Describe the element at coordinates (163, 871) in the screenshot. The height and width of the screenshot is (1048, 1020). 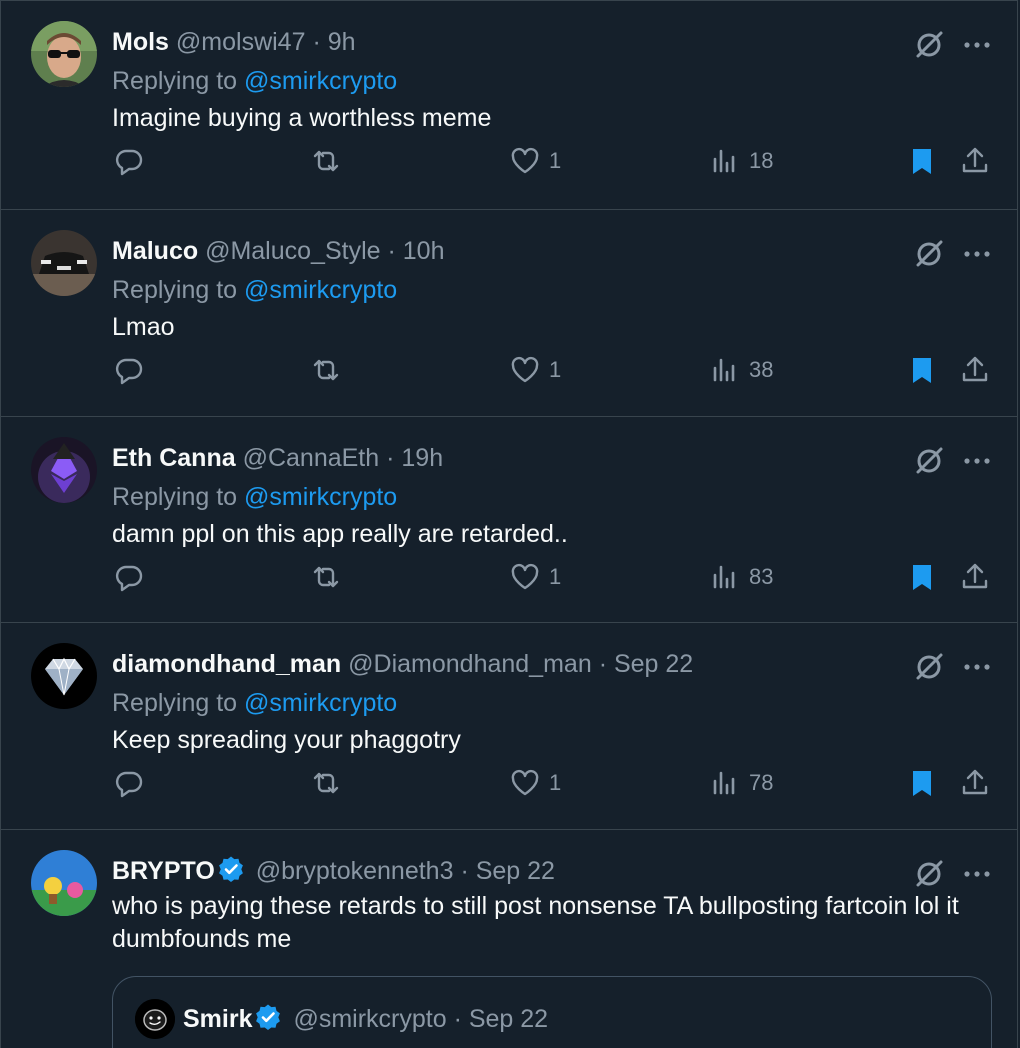
I see `display-name: BRYPTO` at that location.